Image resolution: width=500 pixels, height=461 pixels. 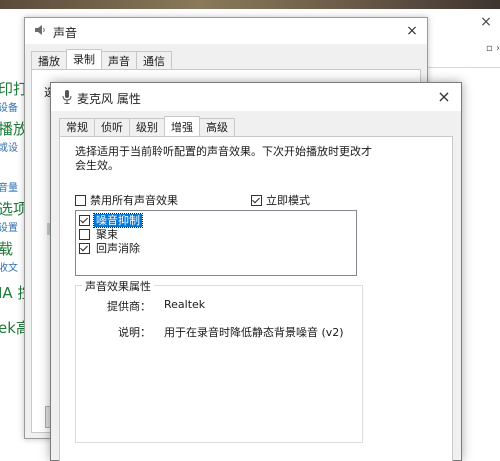 I want to click on mic-dialog-close-button: ×, so click(x=444, y=97).